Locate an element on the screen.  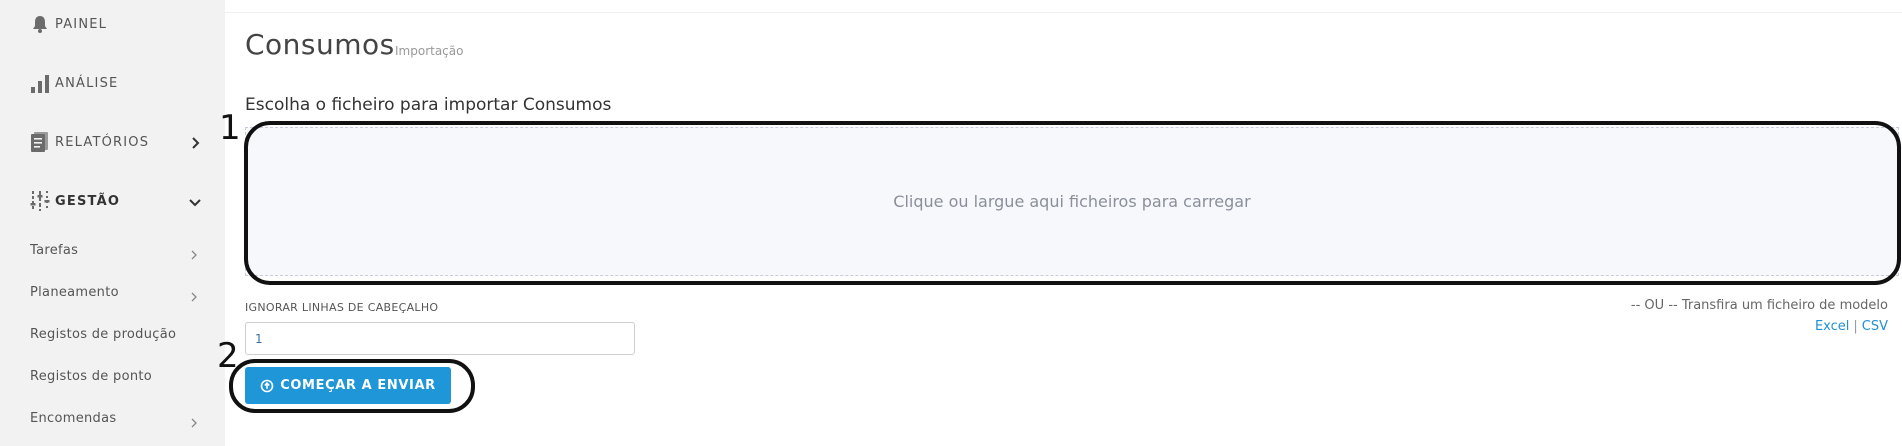
upload-circle-icon is located at coordinates (267, 386).